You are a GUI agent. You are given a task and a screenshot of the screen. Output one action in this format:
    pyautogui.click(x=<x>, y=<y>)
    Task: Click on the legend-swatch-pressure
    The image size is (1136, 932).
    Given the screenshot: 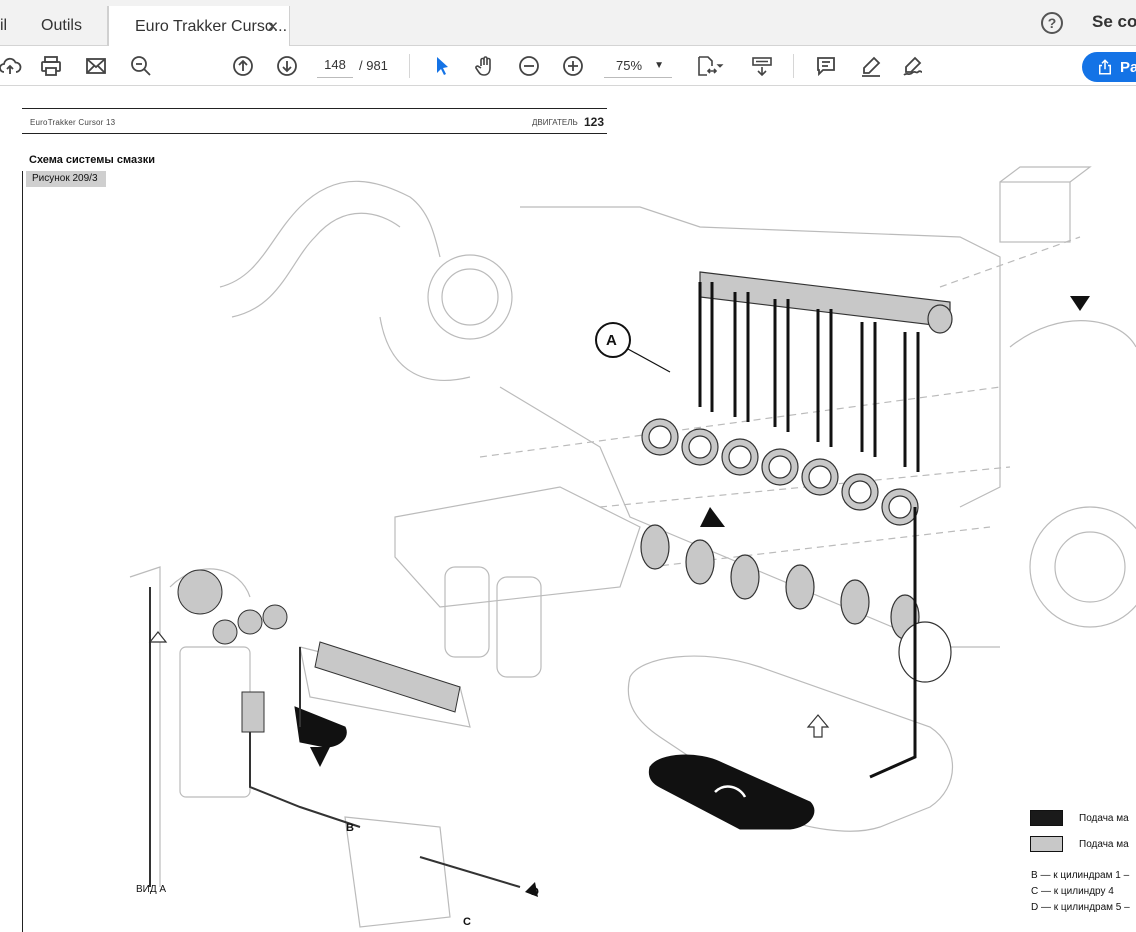 What is the action you would take?
    pyautogui.click(x=1046, y=818)
    